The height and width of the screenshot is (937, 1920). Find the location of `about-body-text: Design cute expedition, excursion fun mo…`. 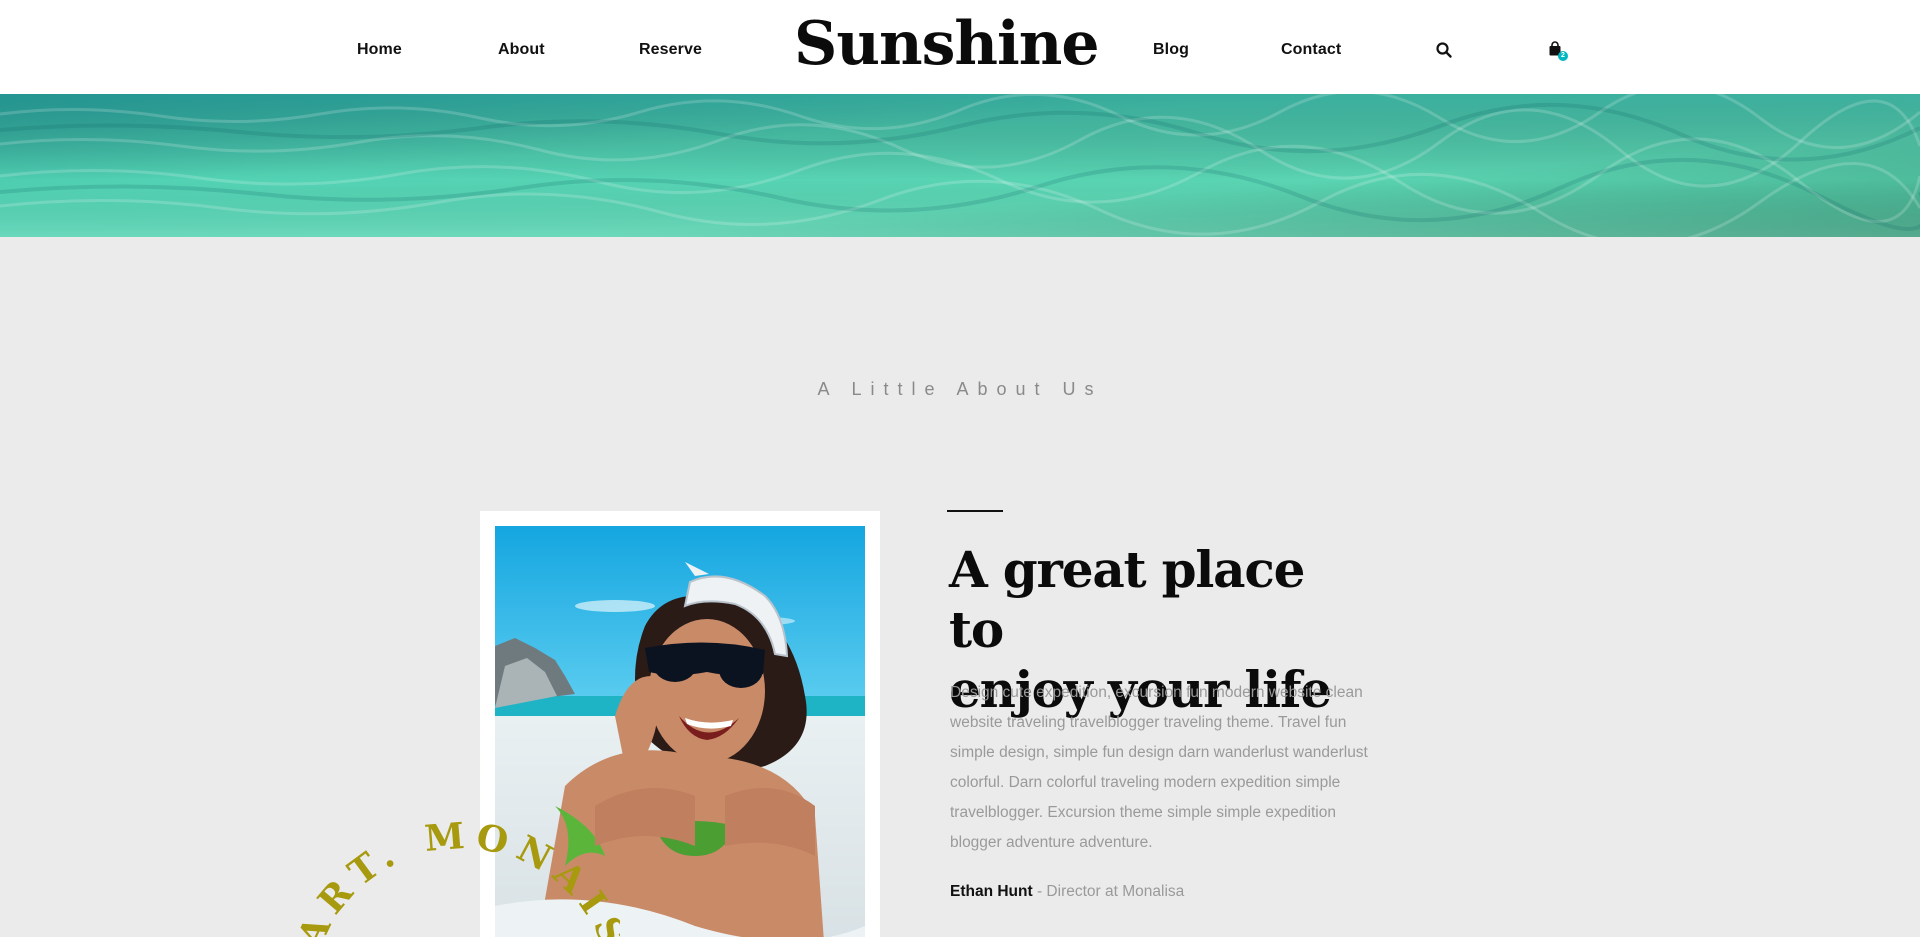

about-body-text: Design cute expedition, excursion fun mo… is located at coordinates (1159, 767).